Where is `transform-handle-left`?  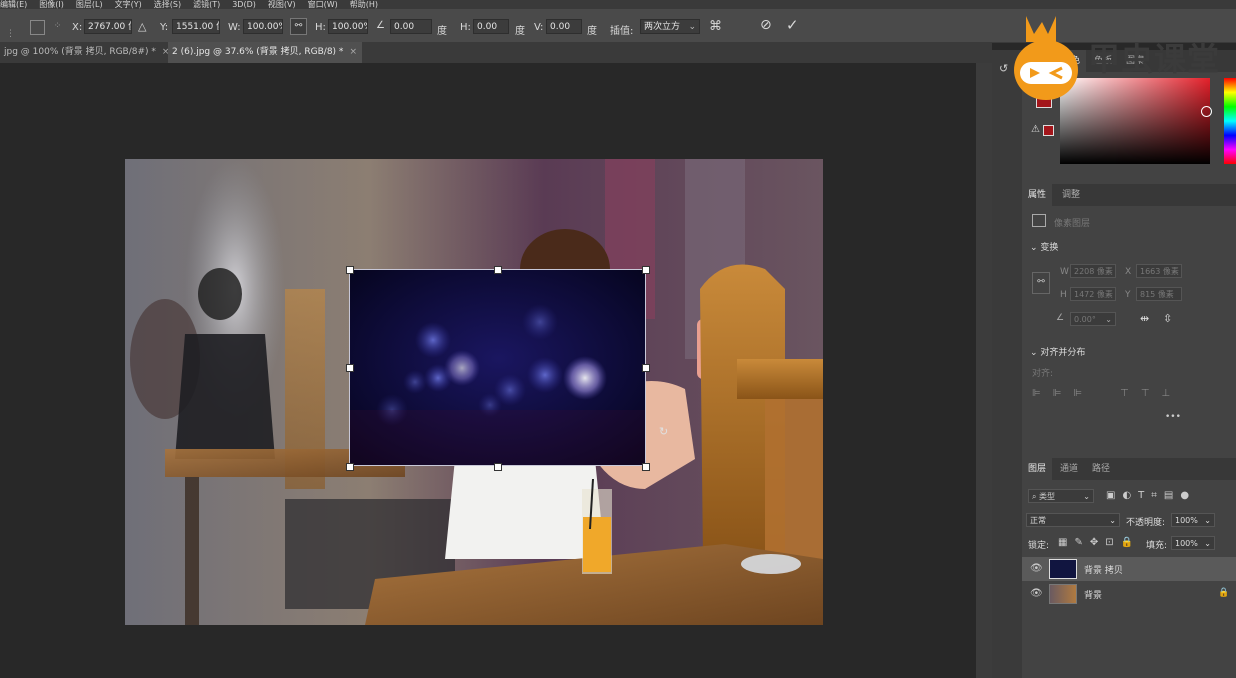 transform-handle-left is located at coordinates (350, 368).